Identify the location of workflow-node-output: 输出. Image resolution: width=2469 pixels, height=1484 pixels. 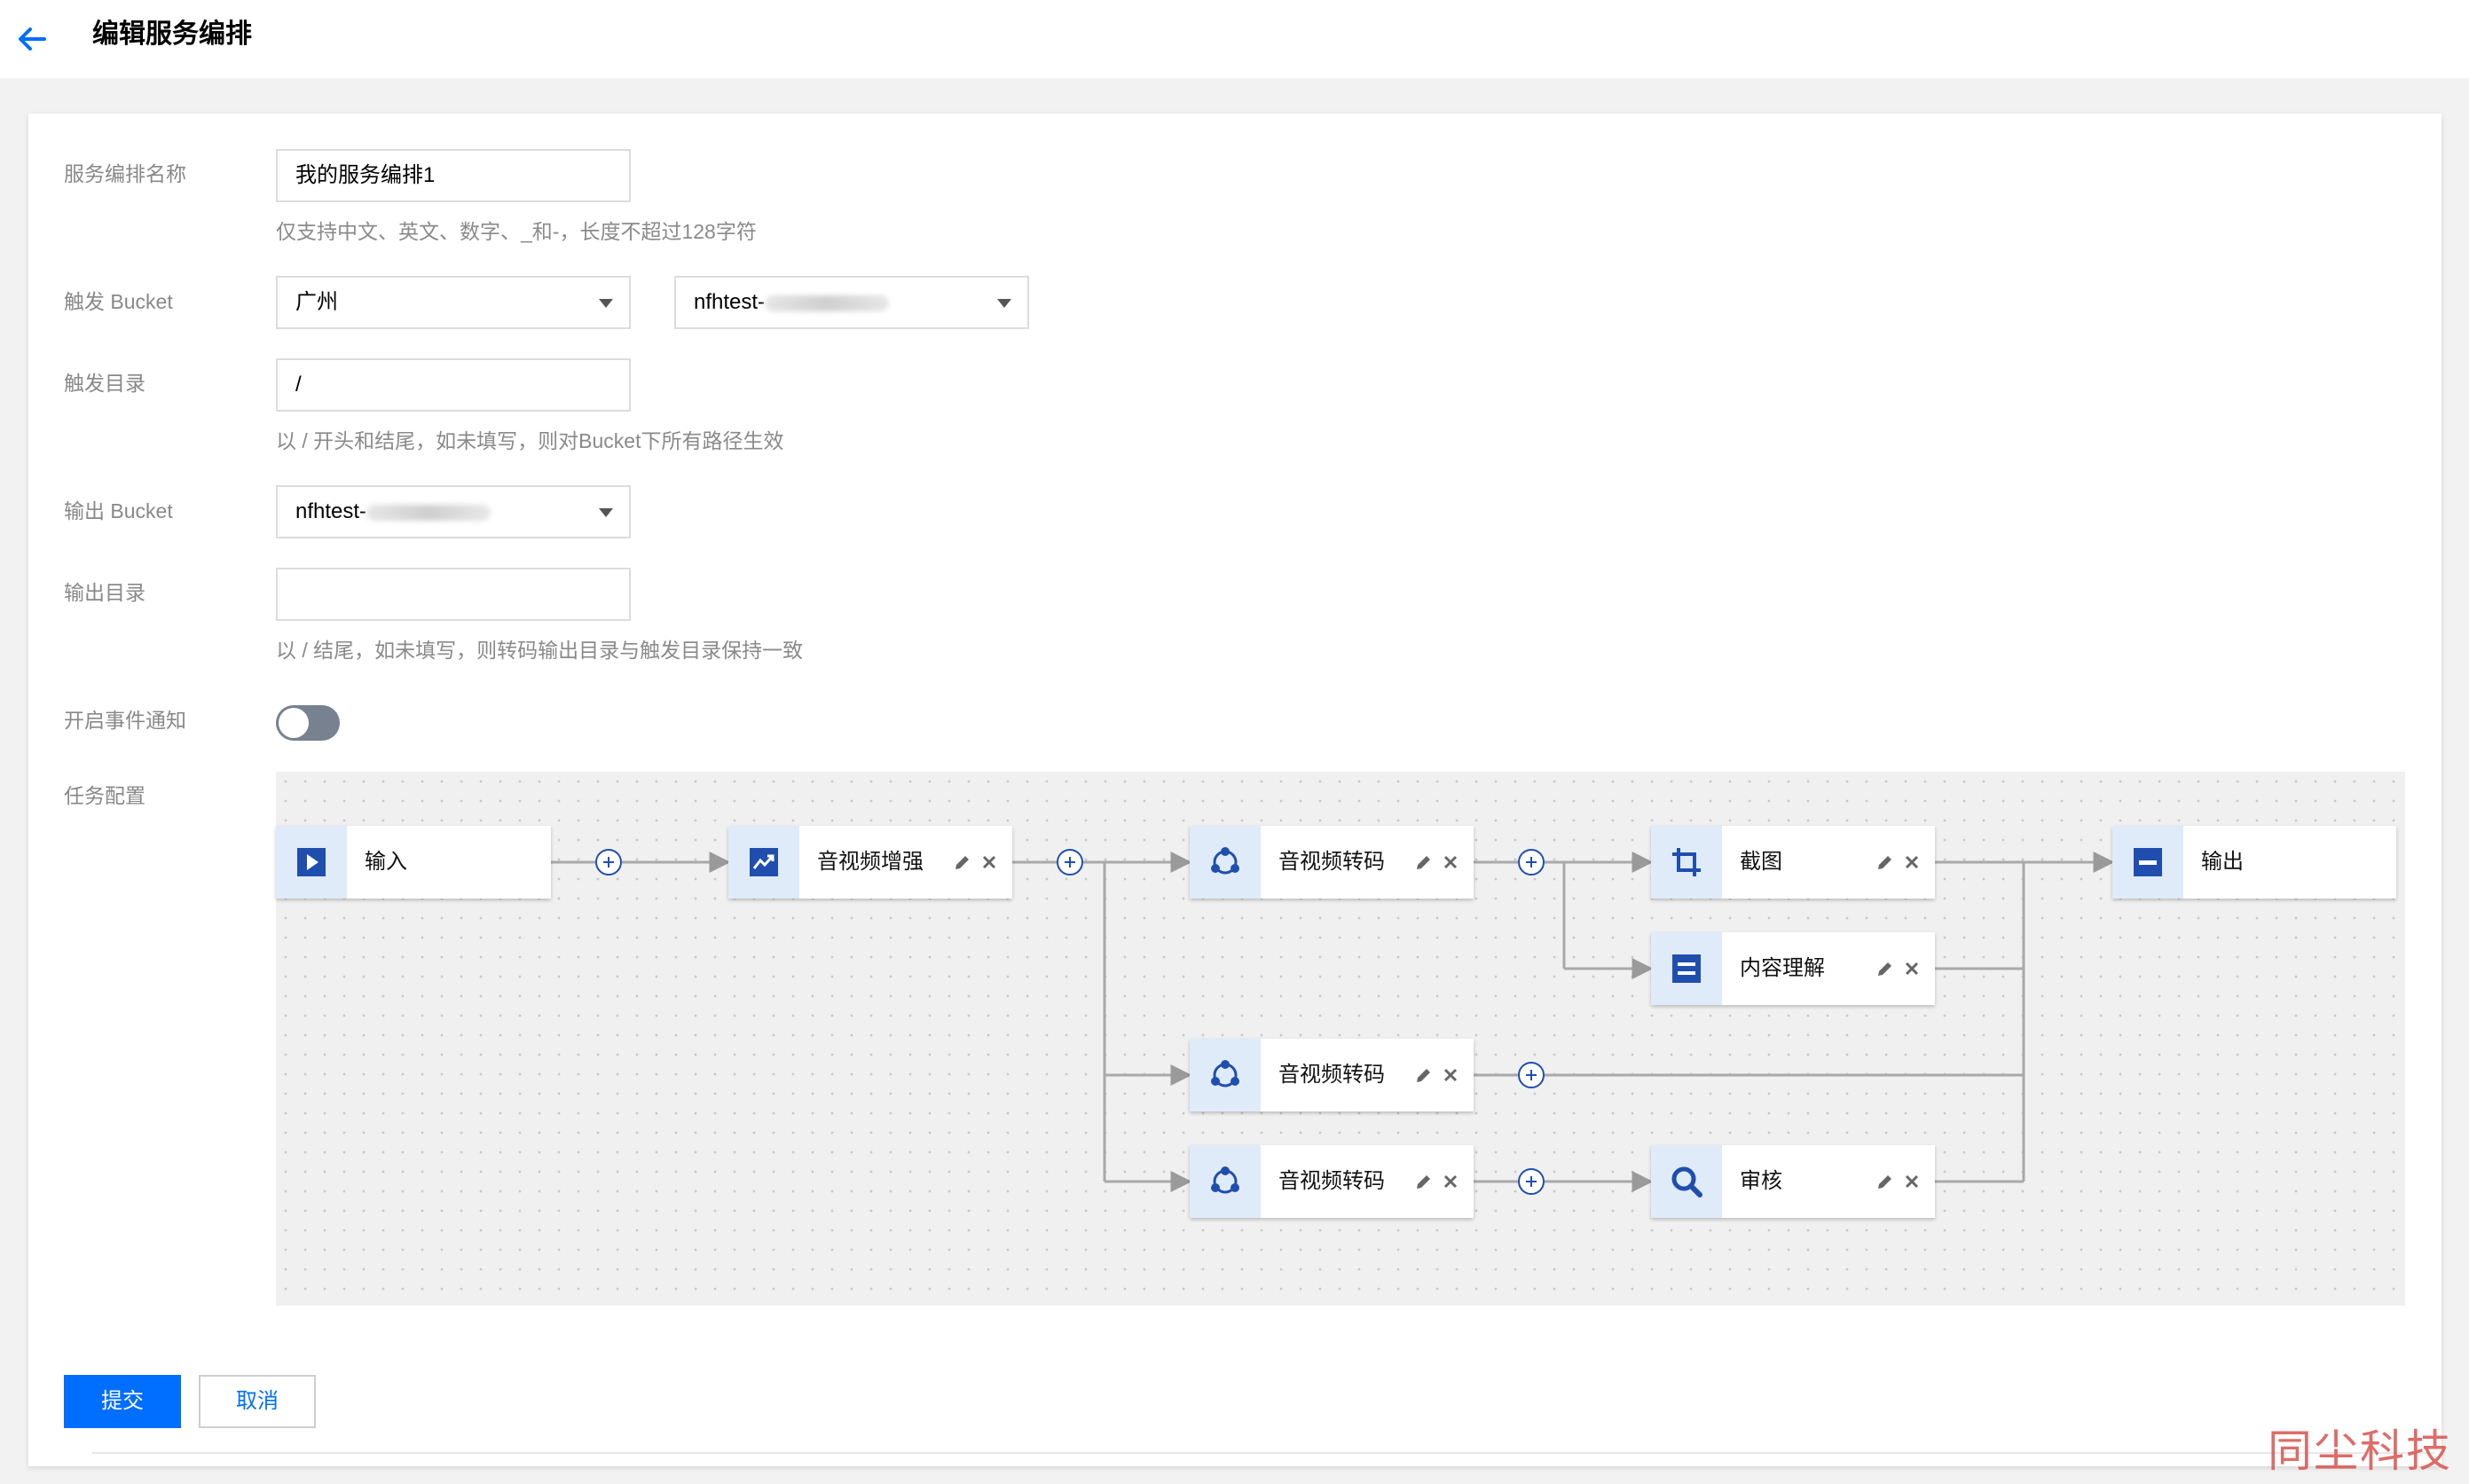
(2254, 862).